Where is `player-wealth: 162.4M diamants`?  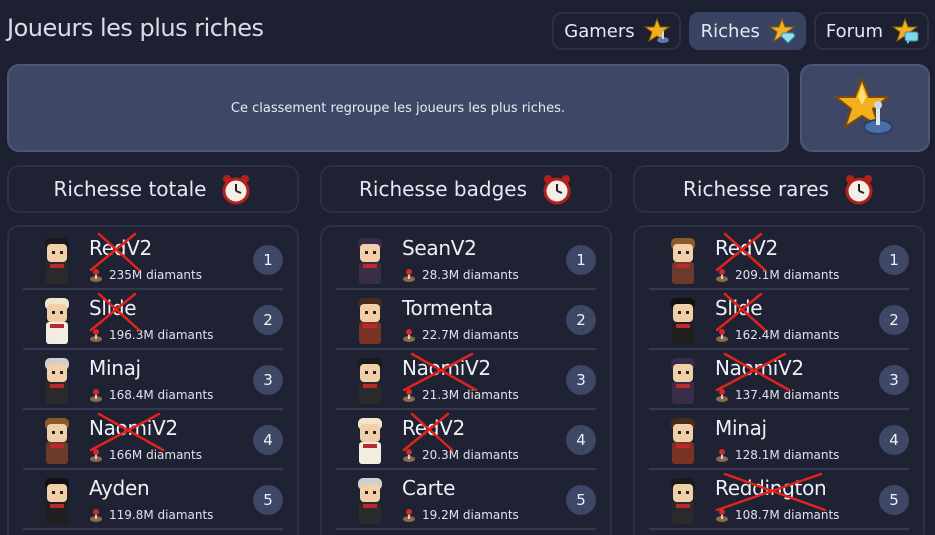 player-wealth: 162.4M diamants is located at coordinates (777, 335).